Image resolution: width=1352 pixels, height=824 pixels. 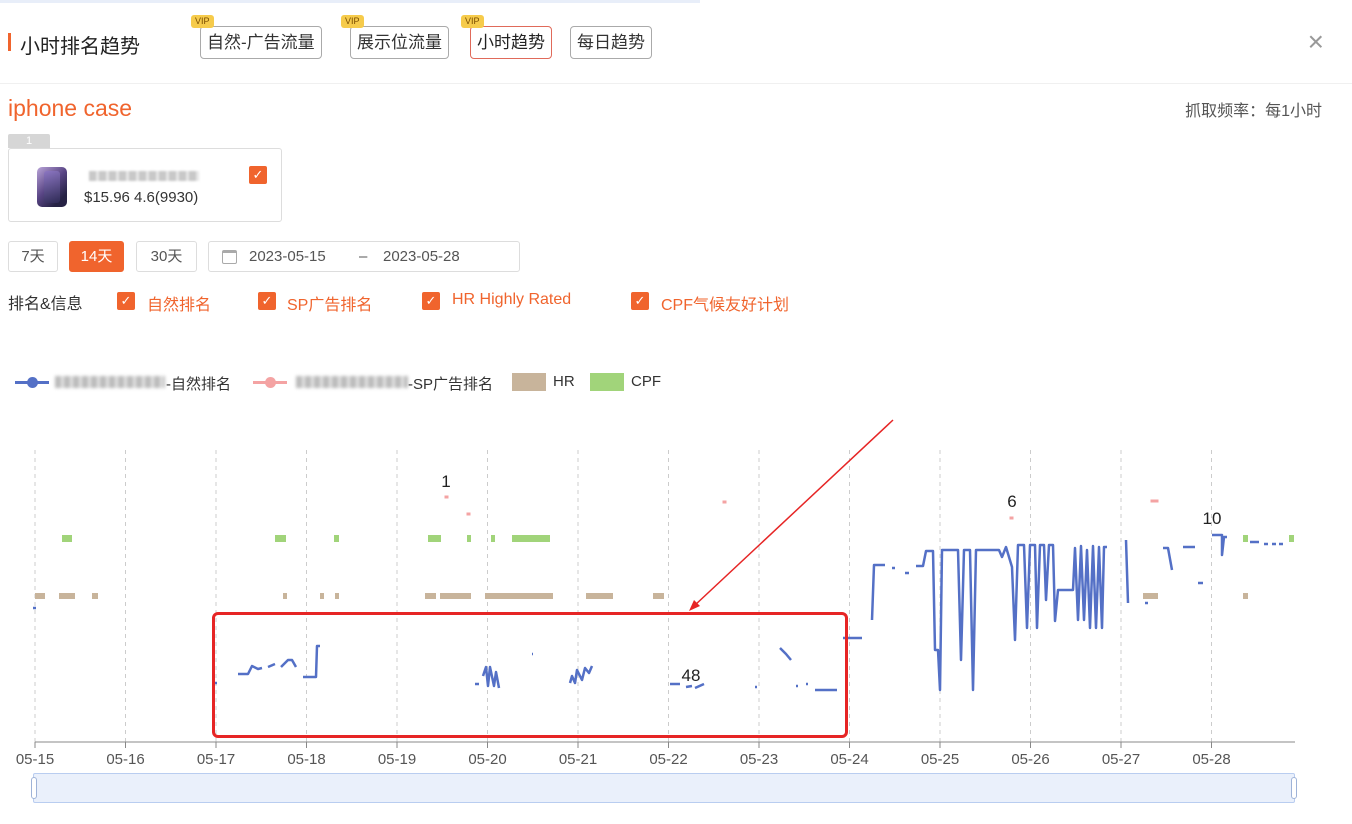 I want to click on crawl-frequency: 抓取频率：每1小时, so click(x=1253, y=111).